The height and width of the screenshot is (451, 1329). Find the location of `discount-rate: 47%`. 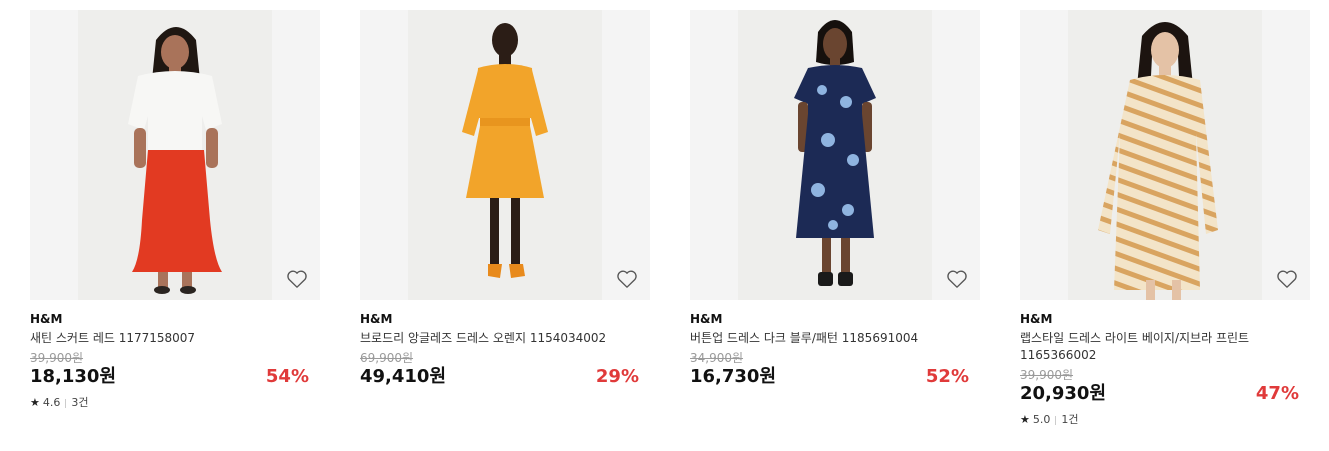

discount-rate: 47% is located at coordinates (1277, 393).